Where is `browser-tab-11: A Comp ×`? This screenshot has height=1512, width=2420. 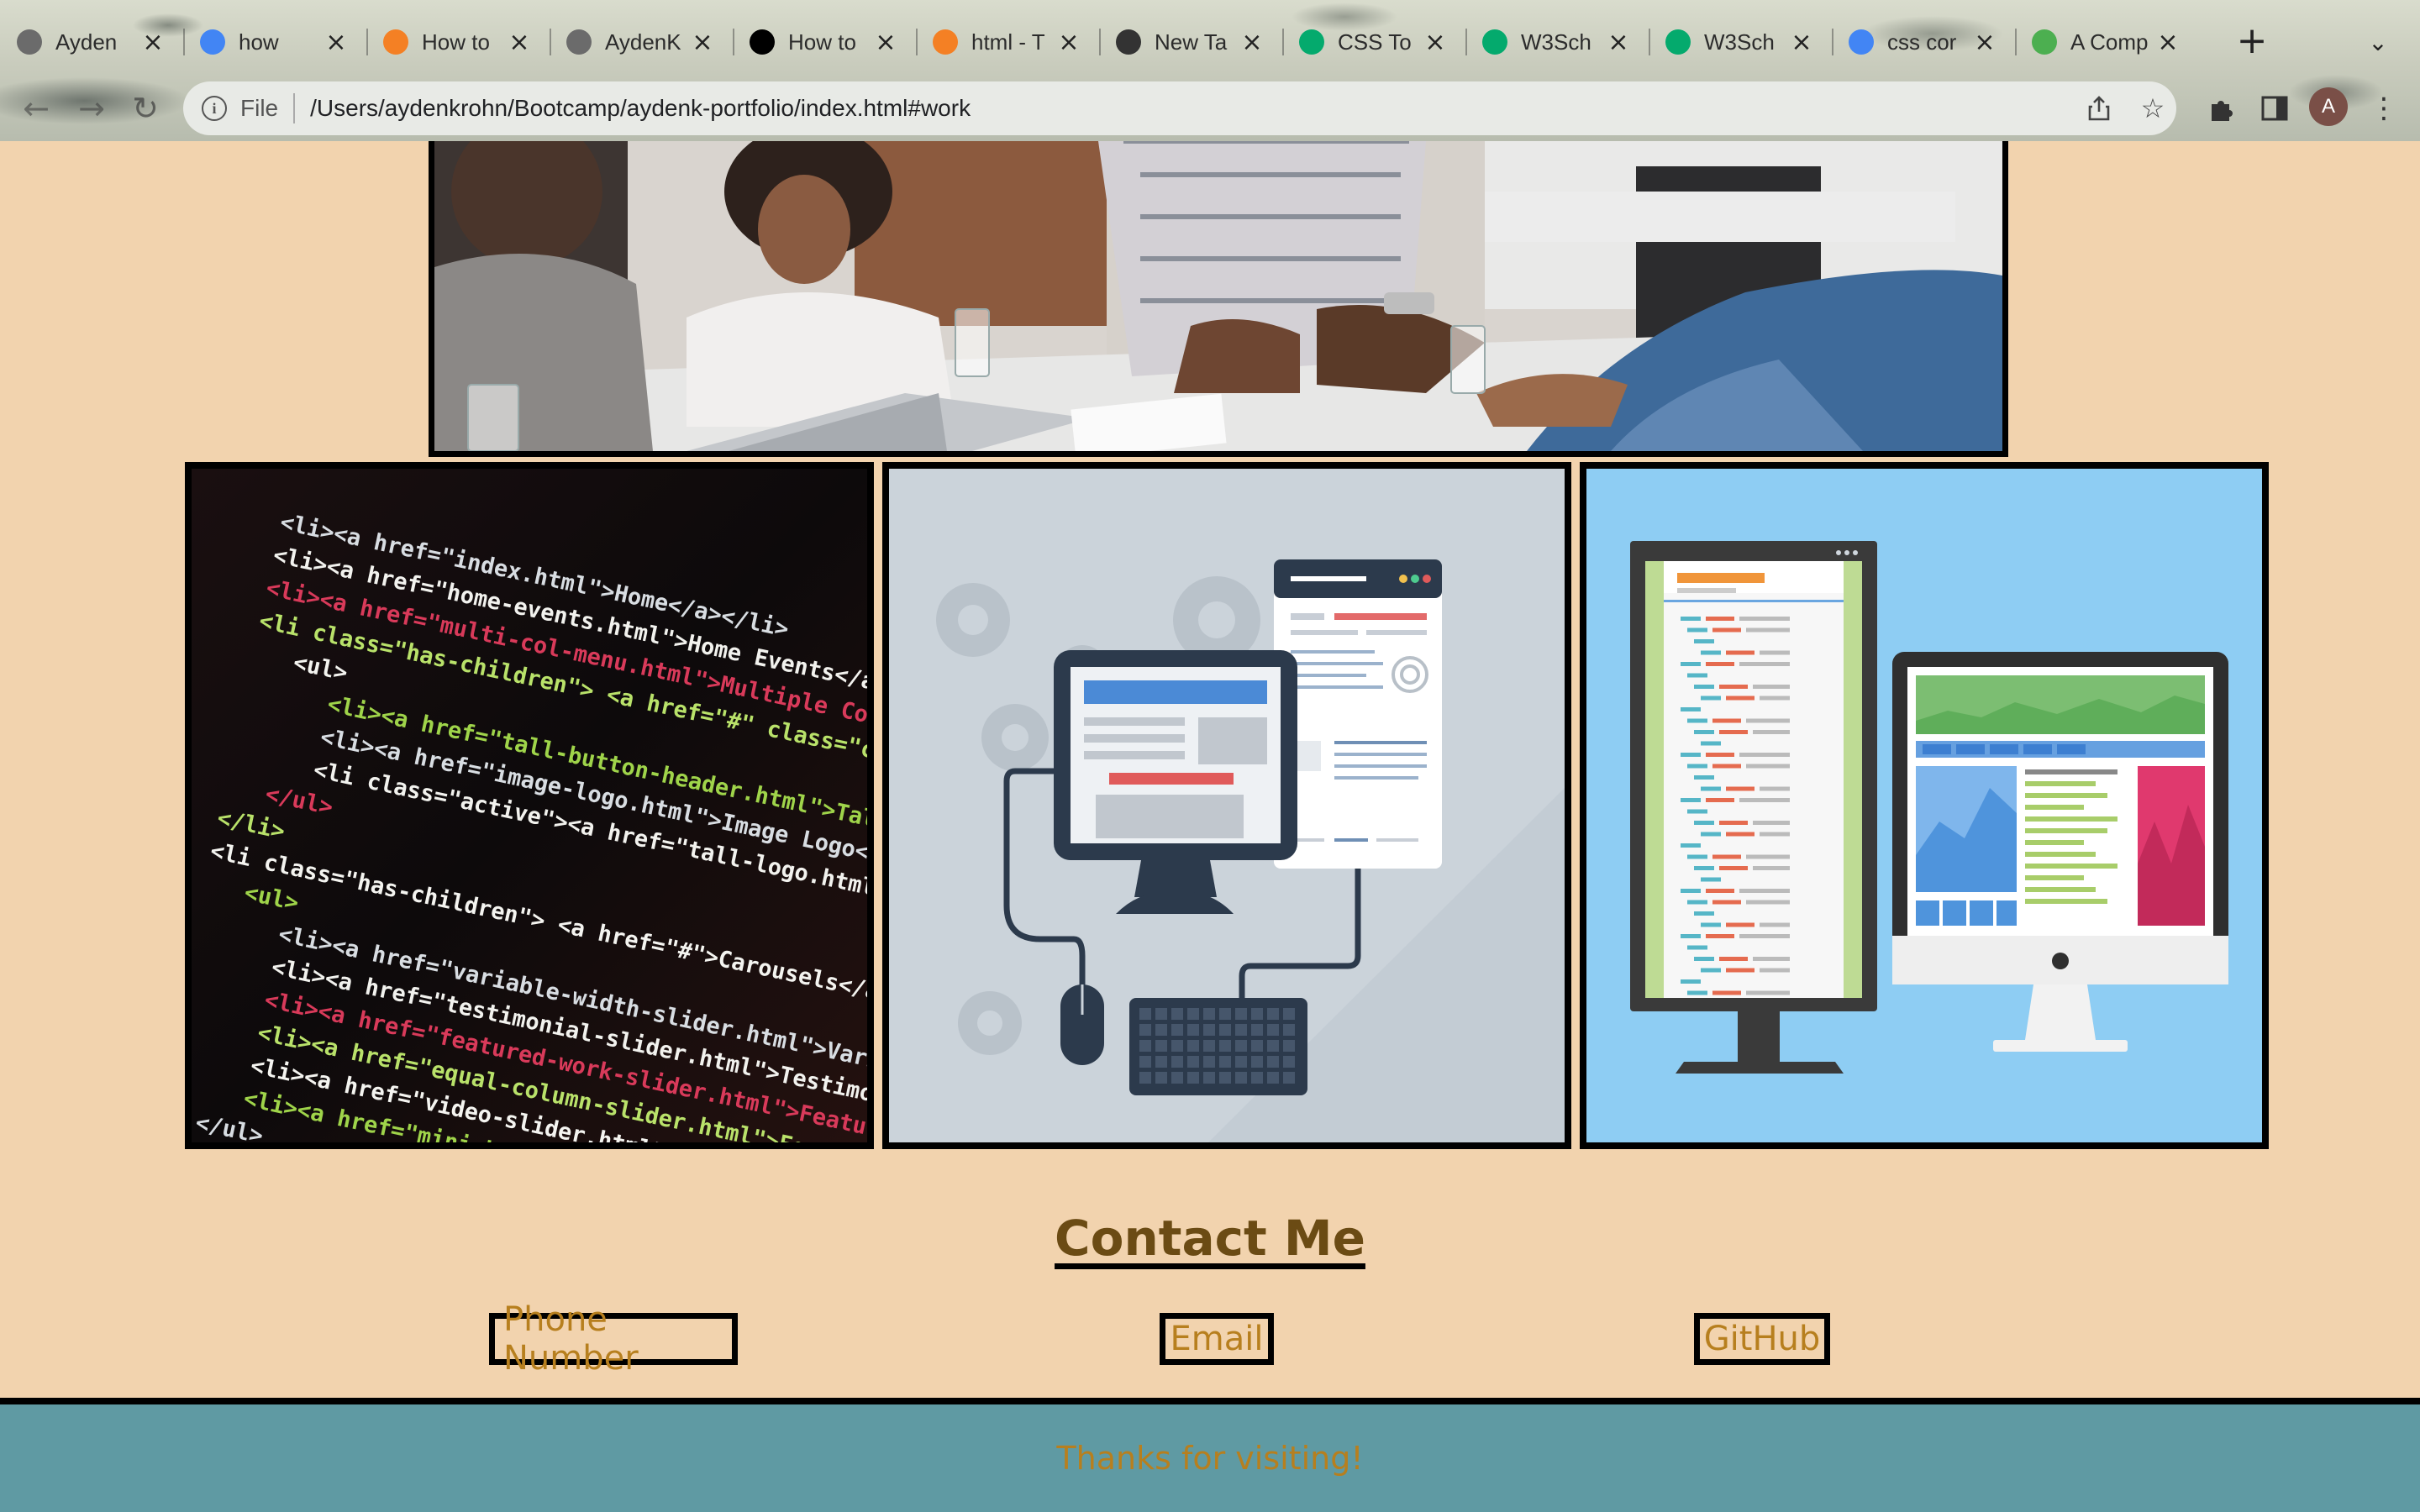
browser-tab-11: A Comp × is located at coordinates (2106, 42).